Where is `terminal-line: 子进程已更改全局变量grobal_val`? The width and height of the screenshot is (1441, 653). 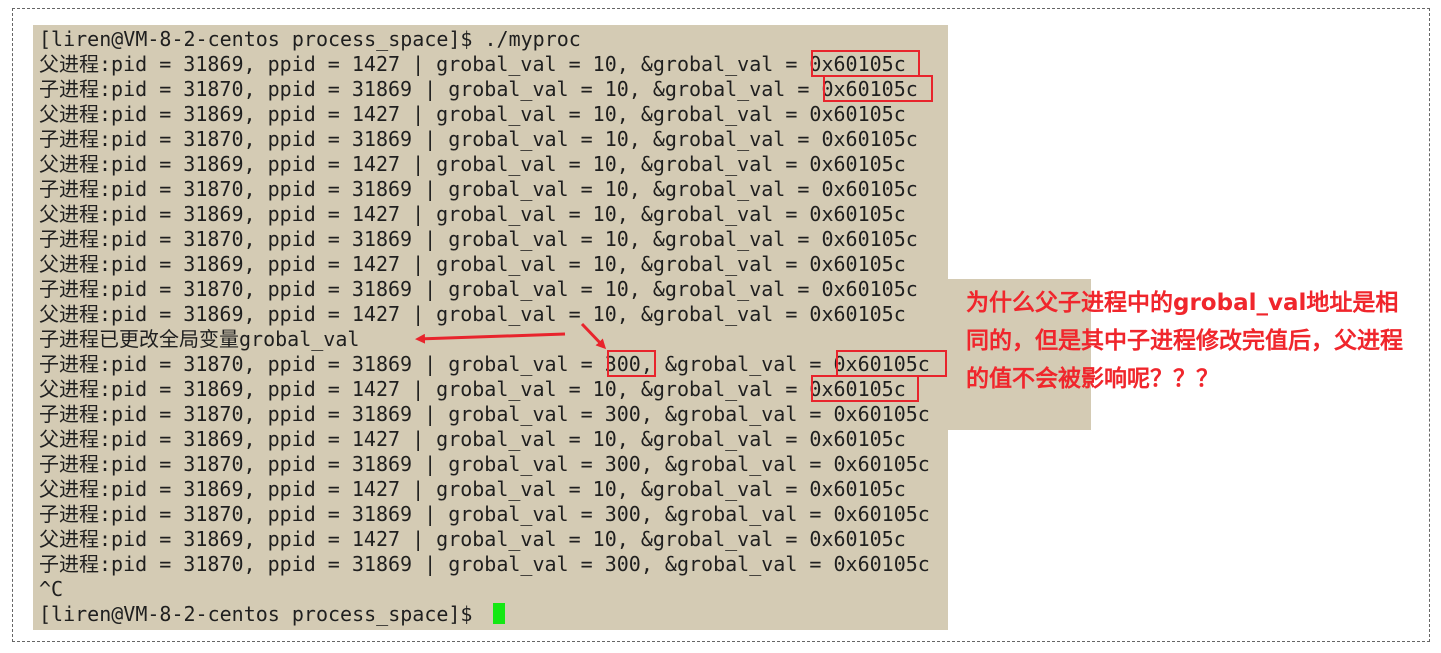 terminal-line: 子进程已更改全局变量grobal_val is located at coordinates (199, 339).